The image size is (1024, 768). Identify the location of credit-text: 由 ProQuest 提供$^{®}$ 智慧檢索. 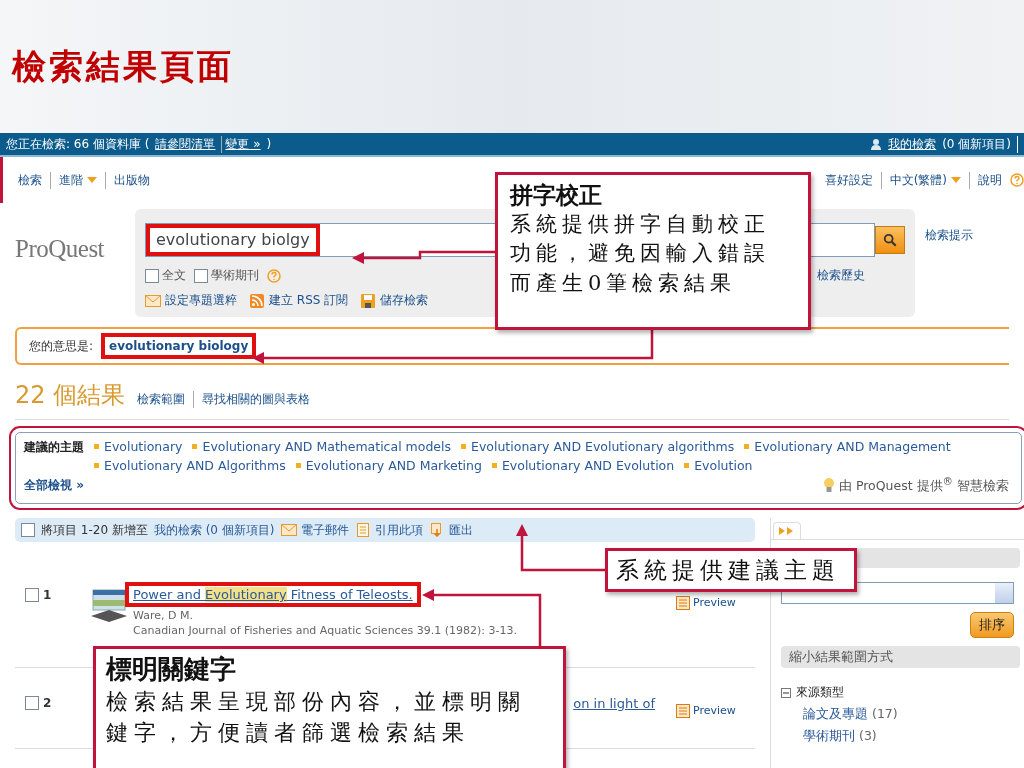
(923, 485).